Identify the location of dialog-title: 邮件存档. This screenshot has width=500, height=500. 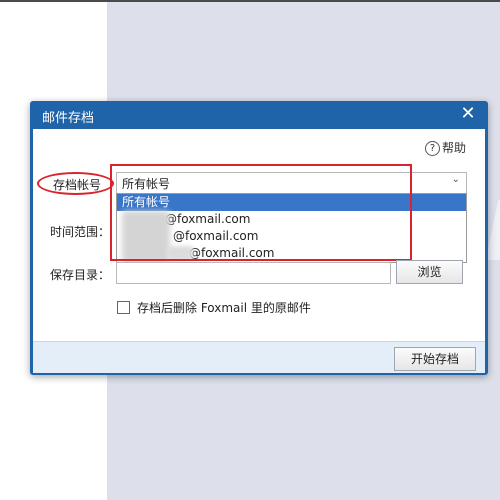
(68, 118).